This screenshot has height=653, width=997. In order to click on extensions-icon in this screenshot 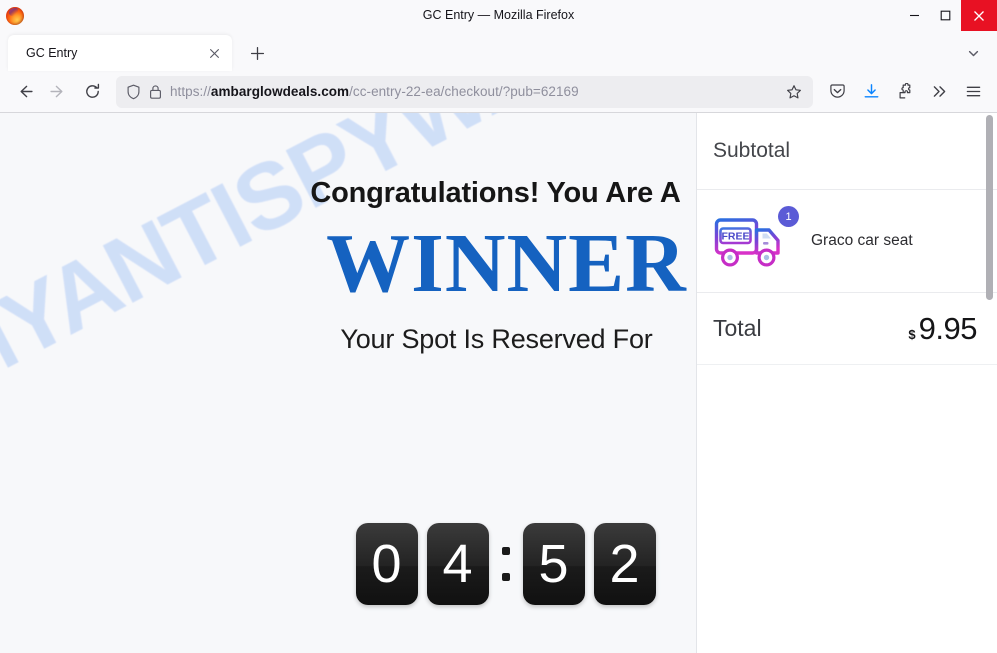, I will do `click(905, 92)`.